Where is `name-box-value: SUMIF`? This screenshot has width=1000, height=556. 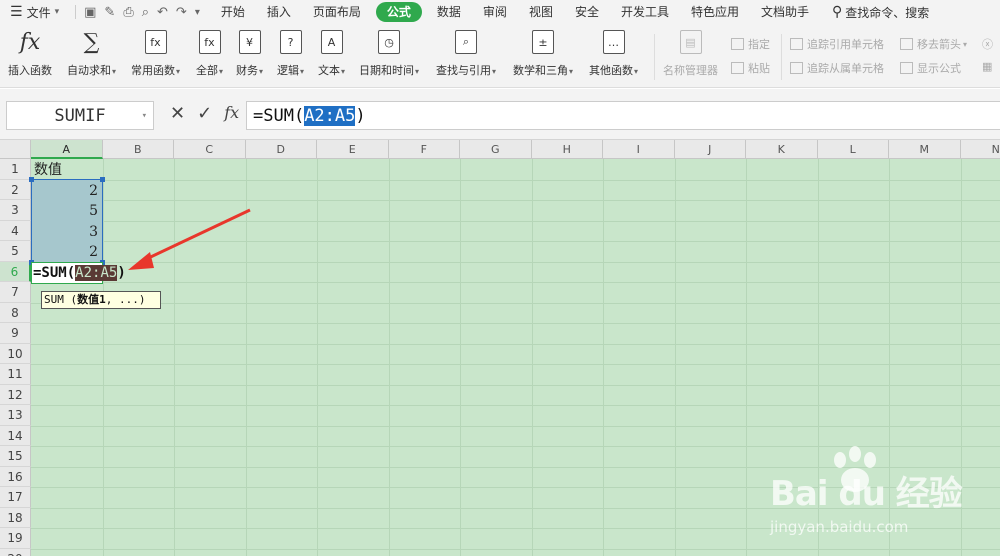
name-box-value: SUMIF is located at coordinates (80, 115).